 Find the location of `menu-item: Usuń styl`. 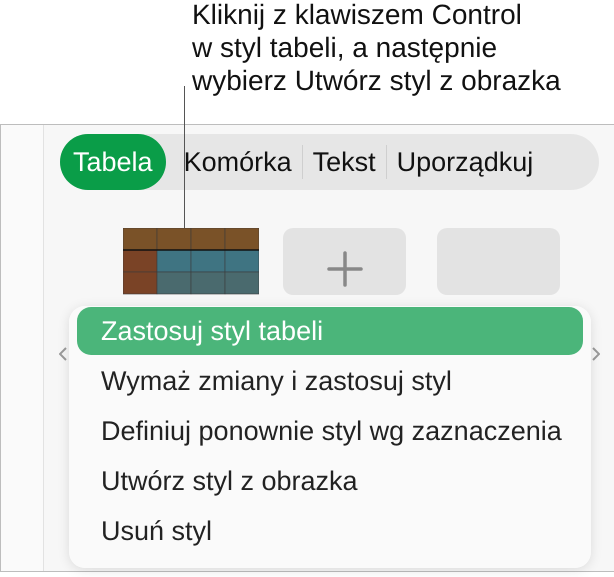

menu-item: Usuń styl is located at coordinates (330, 531).